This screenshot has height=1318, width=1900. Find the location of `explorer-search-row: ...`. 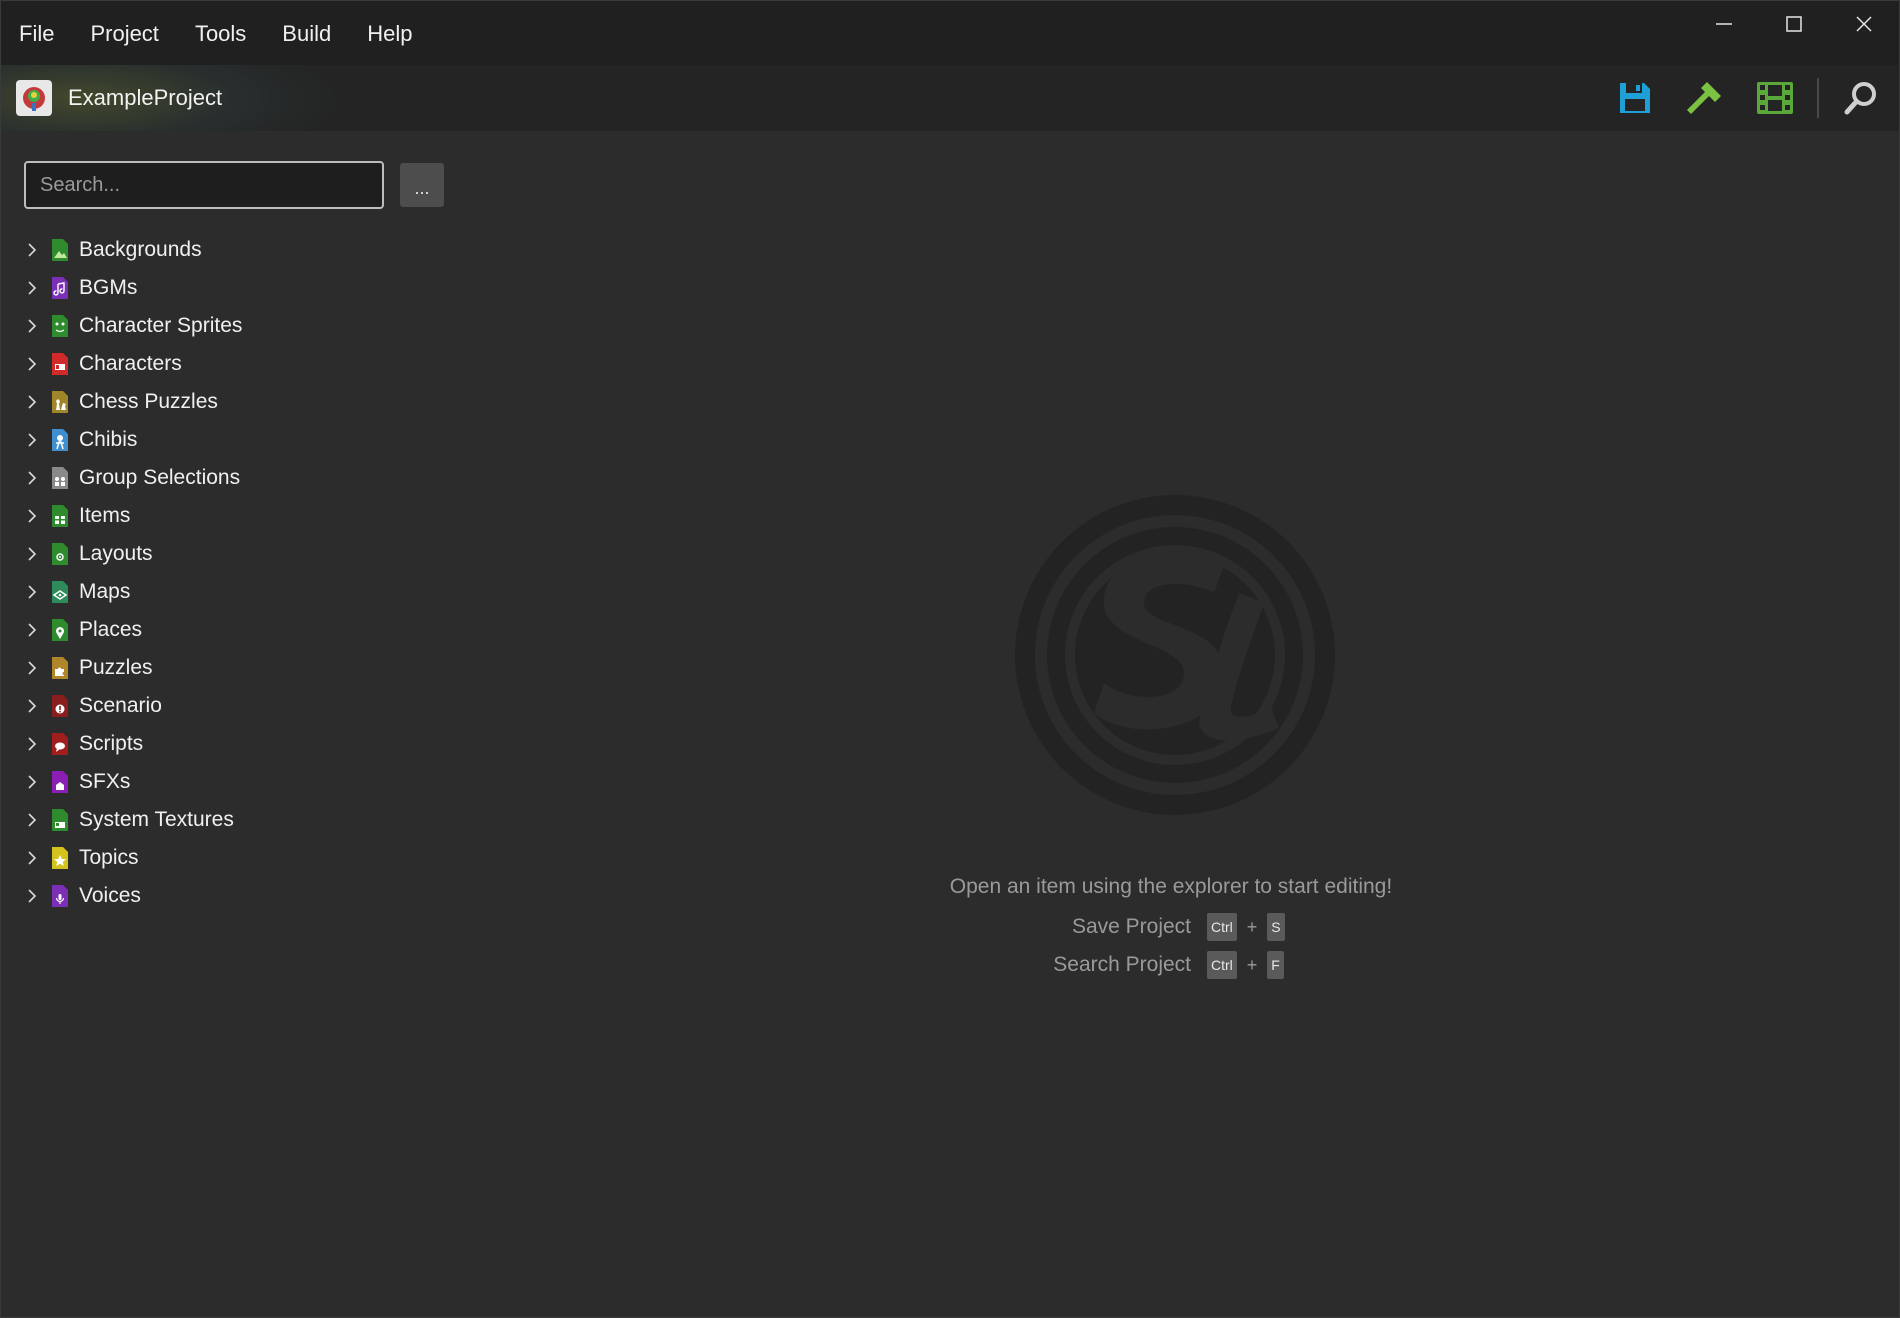

explorer-search-row: ... is located at coordinates (234, 185).